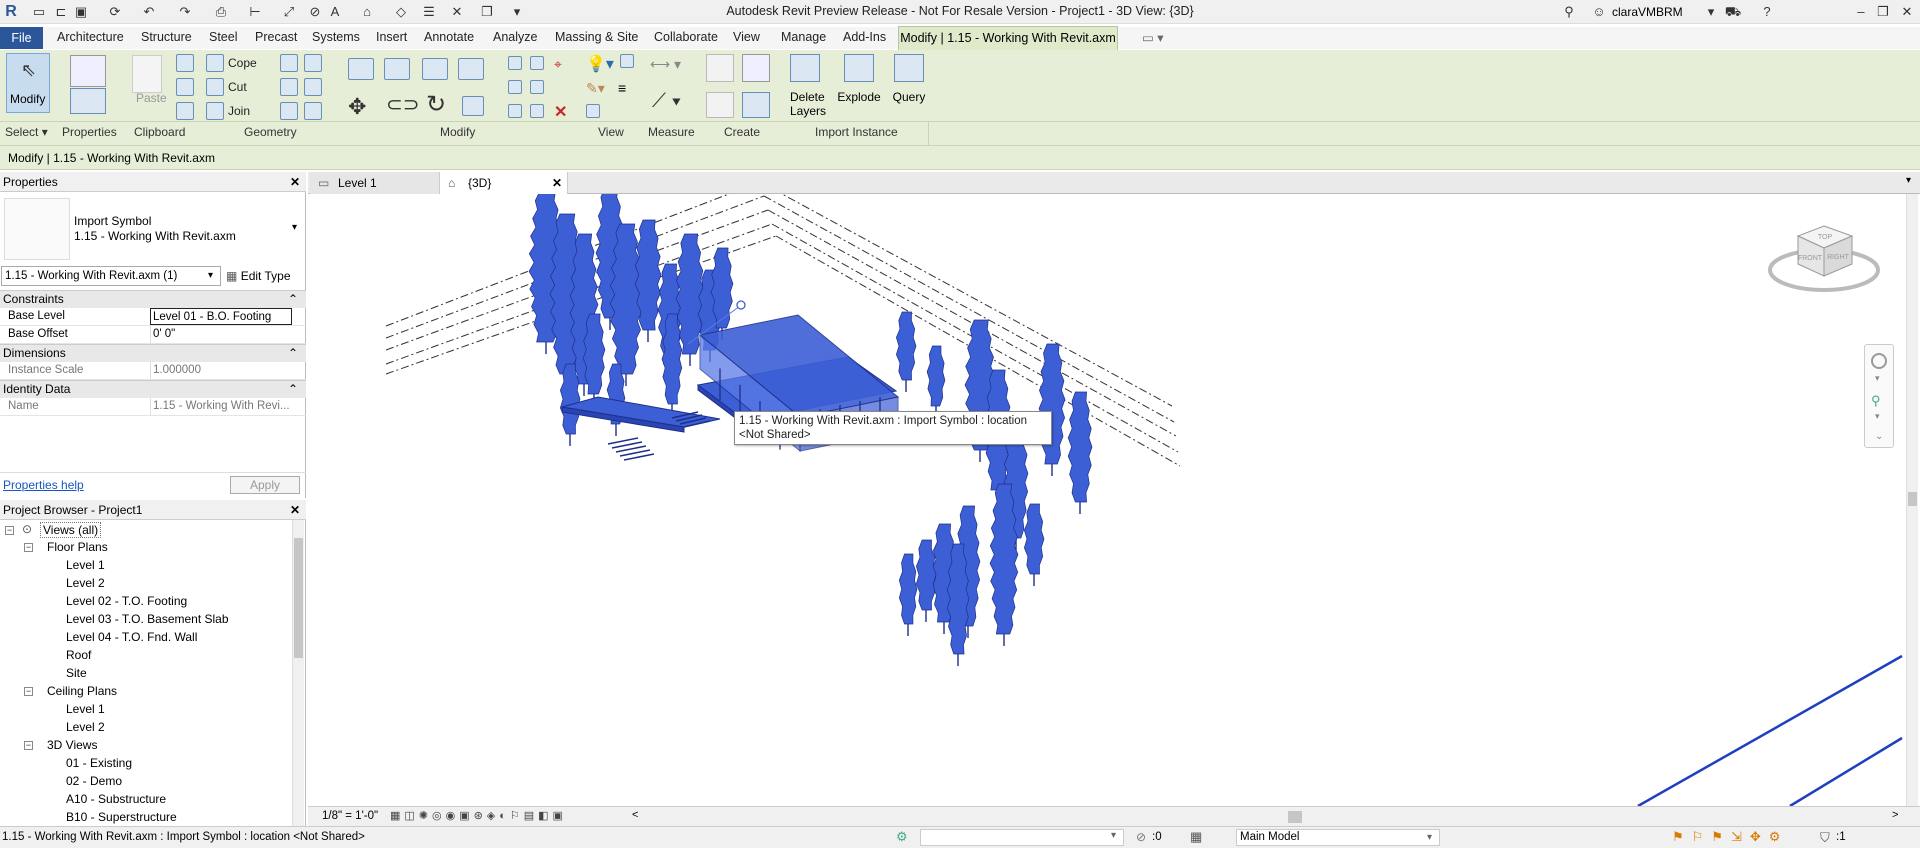  What do you see at coordinates (686, 37) in the screenshot?
I see `tab-collaborate: Collaborate` at bounding box center [686, 37].